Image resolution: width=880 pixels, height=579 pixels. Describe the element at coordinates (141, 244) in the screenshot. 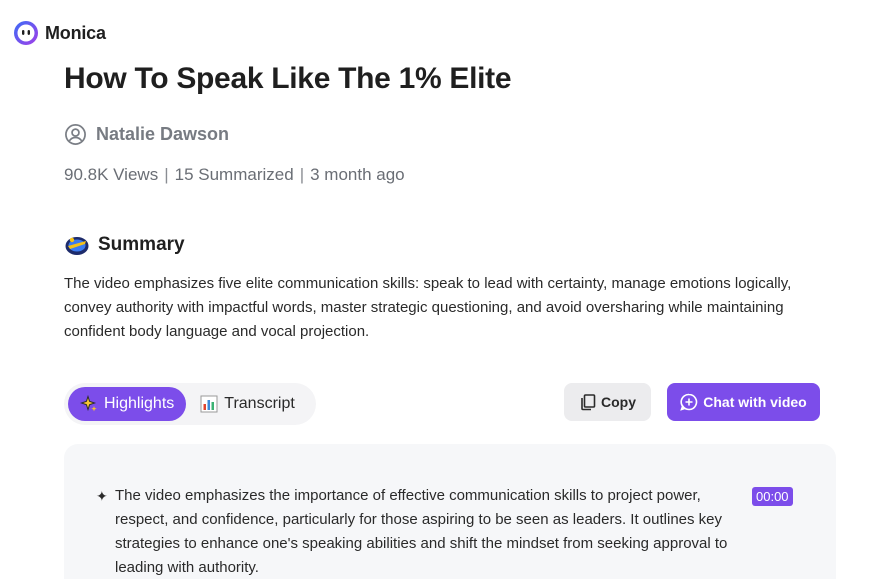

I see `summary-heading: Summary` at that location.